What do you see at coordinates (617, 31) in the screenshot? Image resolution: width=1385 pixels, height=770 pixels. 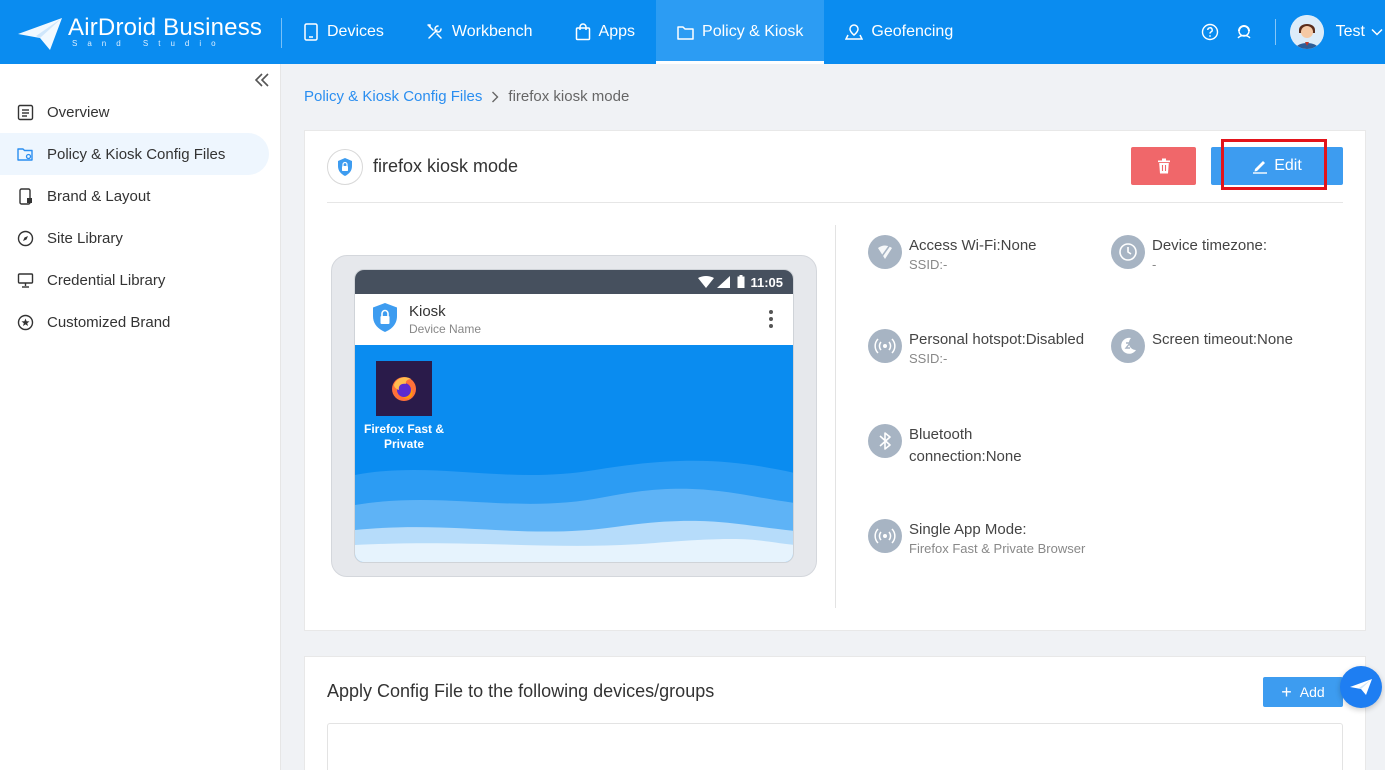 I see `nav-apps-label: Apps` at bounding box center [617, 31].